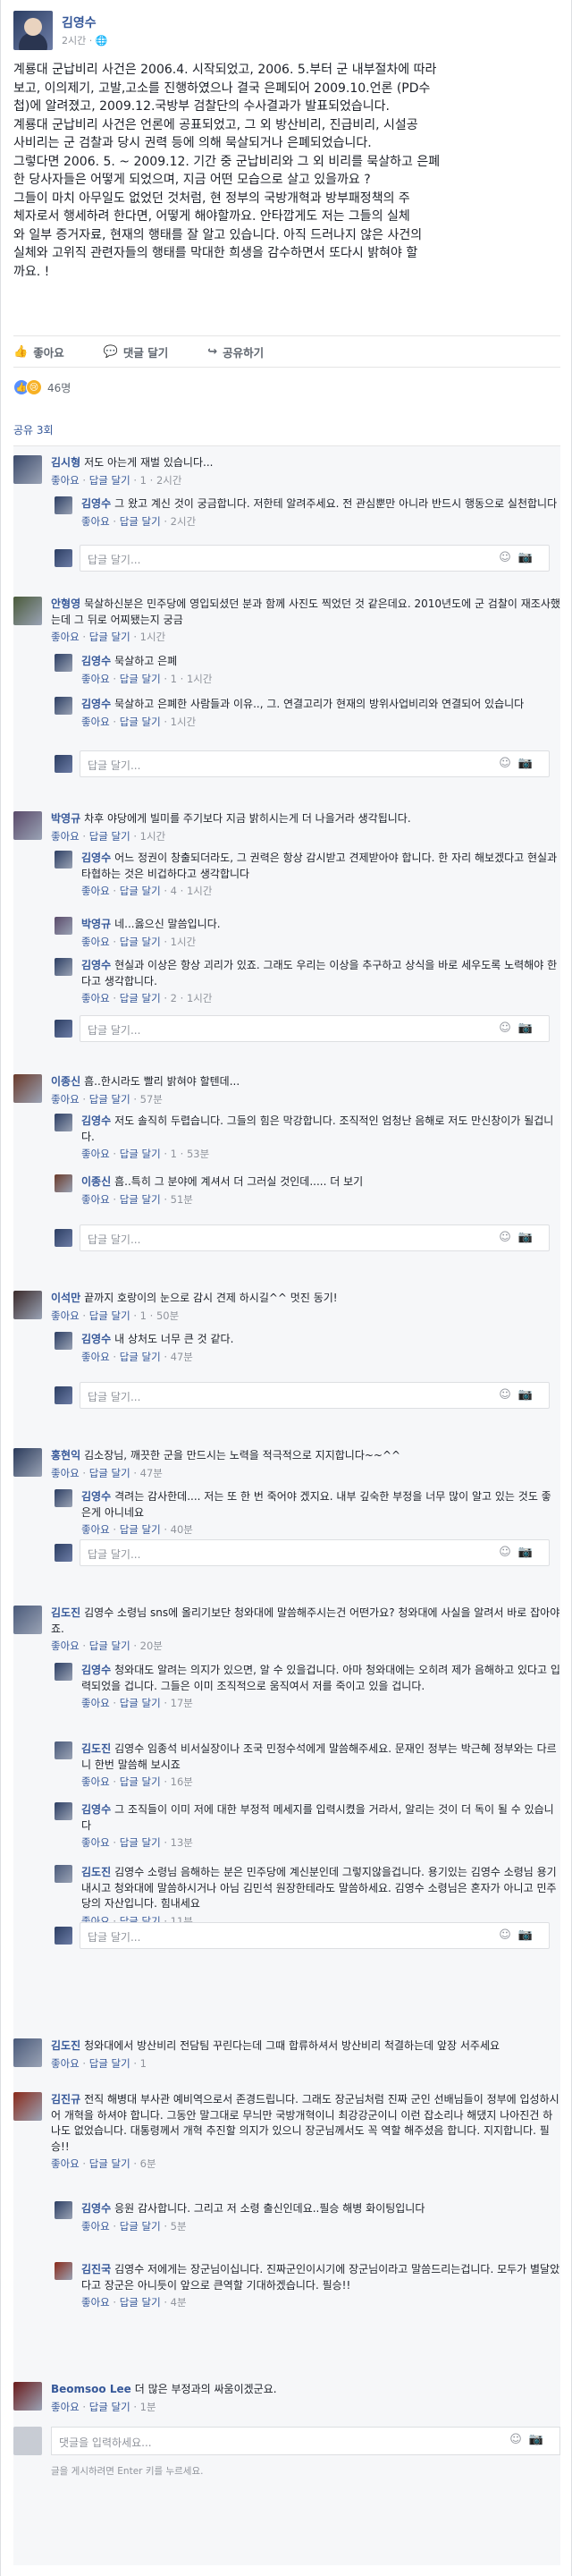 The image size is (572, 2576). Describe the element at coordinates (236, 351) in the screenshot. I see `share-button: ↪ 공유하기` at that location.